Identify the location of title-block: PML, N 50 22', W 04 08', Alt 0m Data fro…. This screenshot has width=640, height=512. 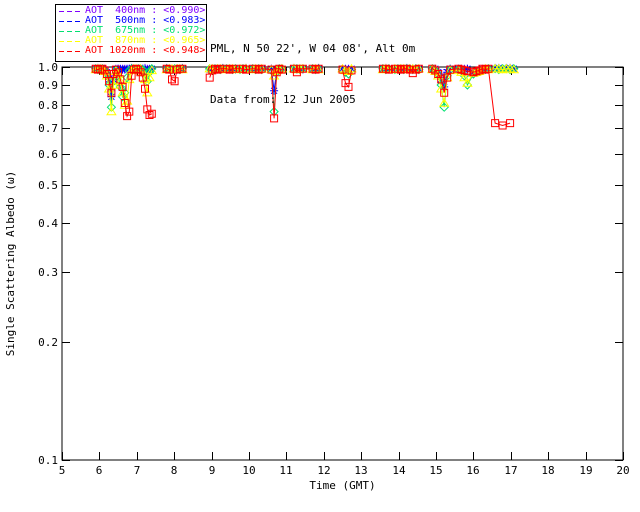
(312, 74).